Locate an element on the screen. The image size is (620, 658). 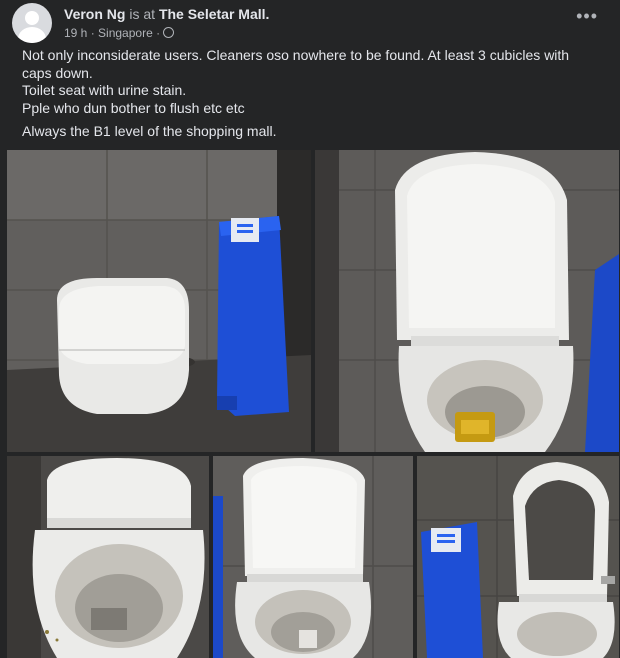
more-horizontal-icon: ••• is located at coordinates (587, 16).